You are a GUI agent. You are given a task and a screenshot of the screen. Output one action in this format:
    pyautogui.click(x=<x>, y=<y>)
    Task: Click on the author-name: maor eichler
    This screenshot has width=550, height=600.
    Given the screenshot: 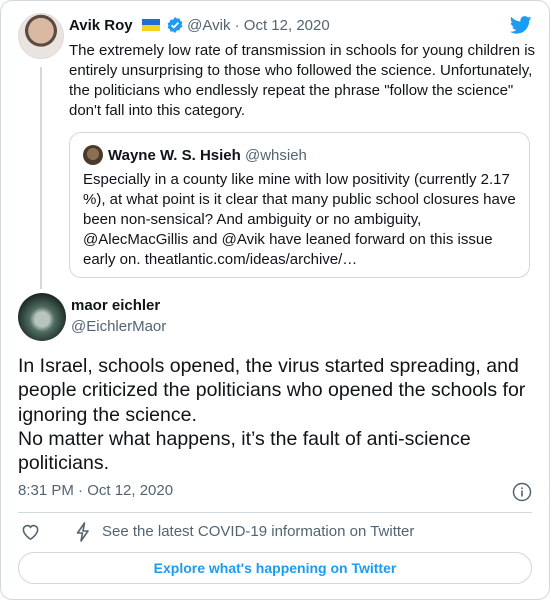 What is the action you would take?
    pyautogui.click(x=115, y=305)
    